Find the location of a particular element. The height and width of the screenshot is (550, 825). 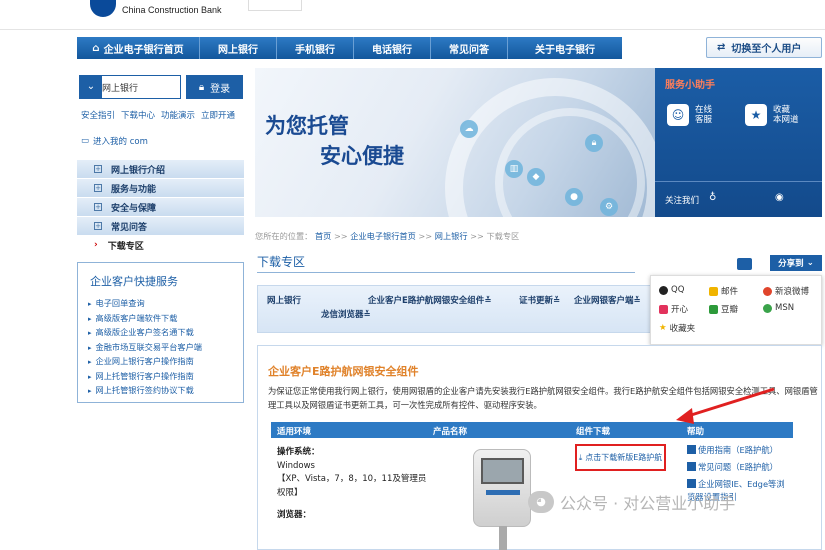

help-link-faq: 常见问题（E路护航） is located at coordinates (737, 467).